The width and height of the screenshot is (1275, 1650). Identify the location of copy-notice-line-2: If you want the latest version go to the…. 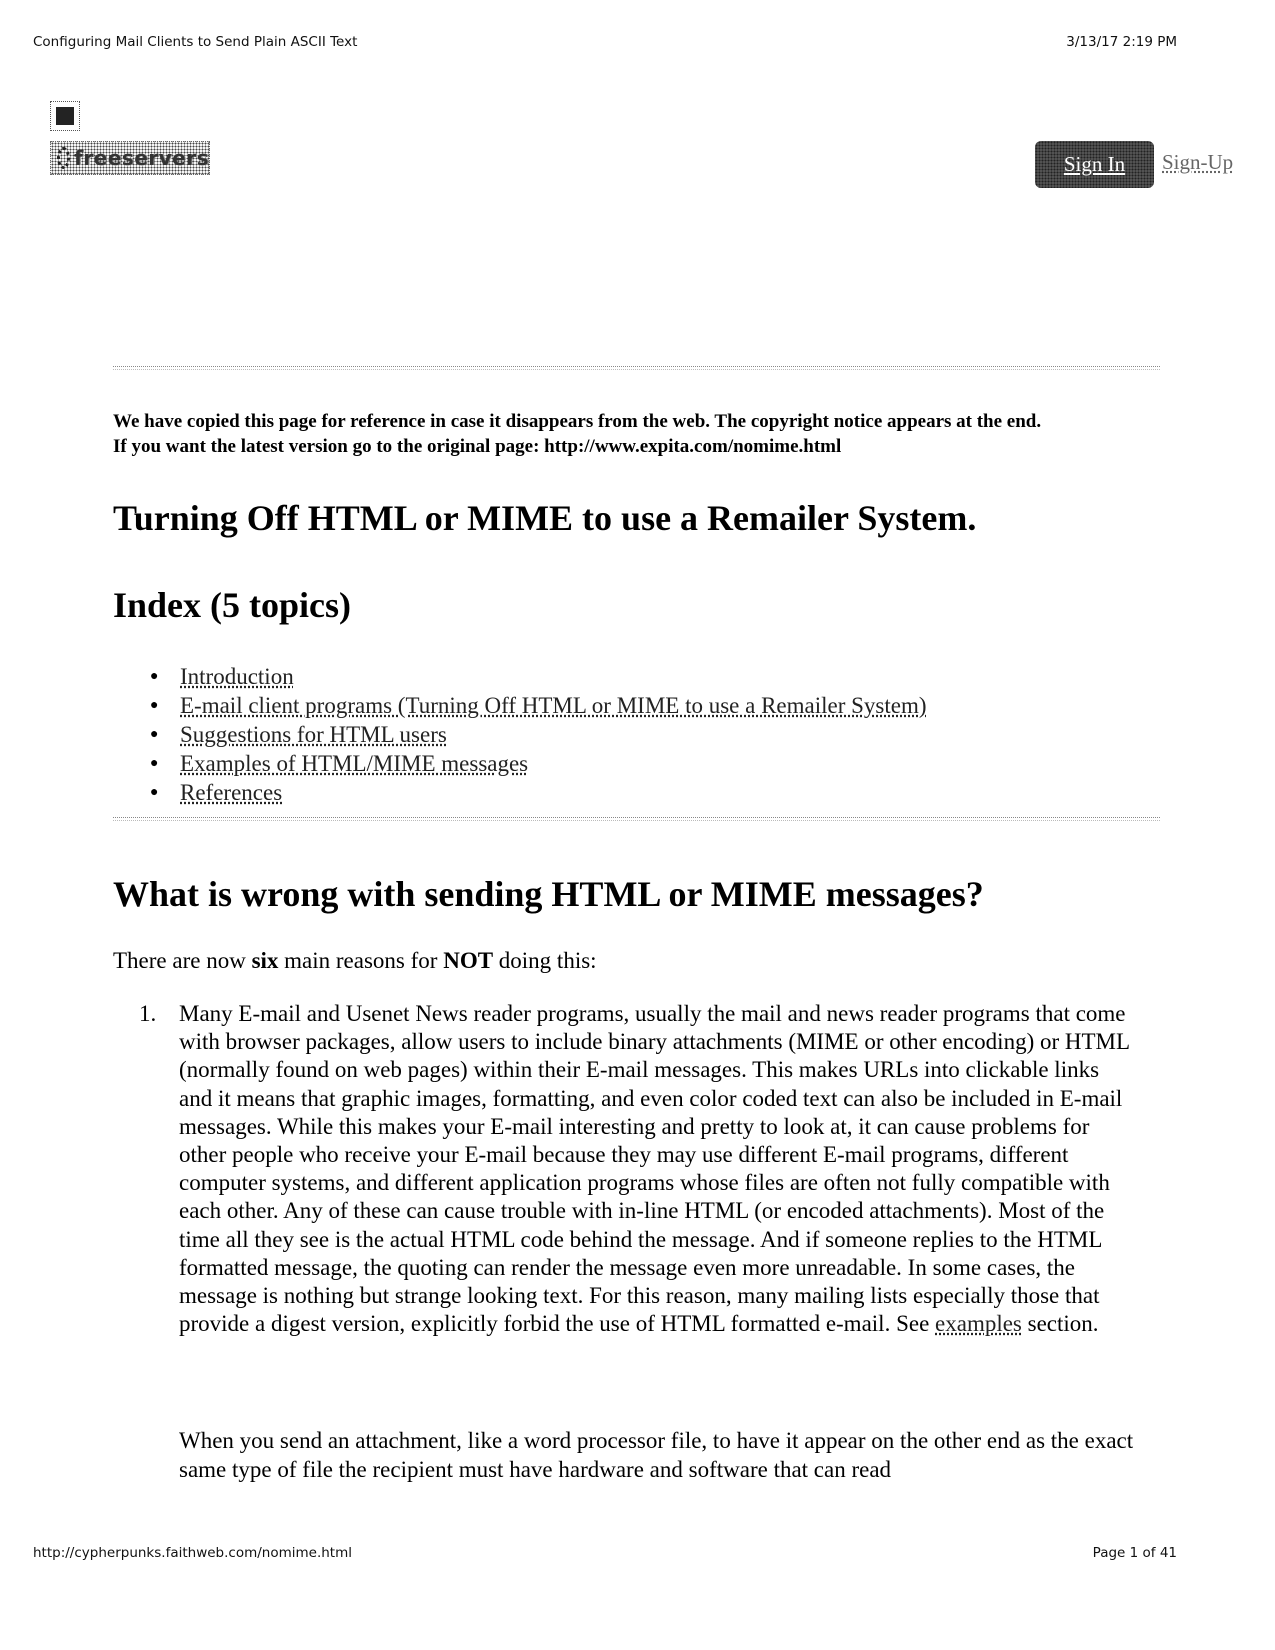
(477, 446).